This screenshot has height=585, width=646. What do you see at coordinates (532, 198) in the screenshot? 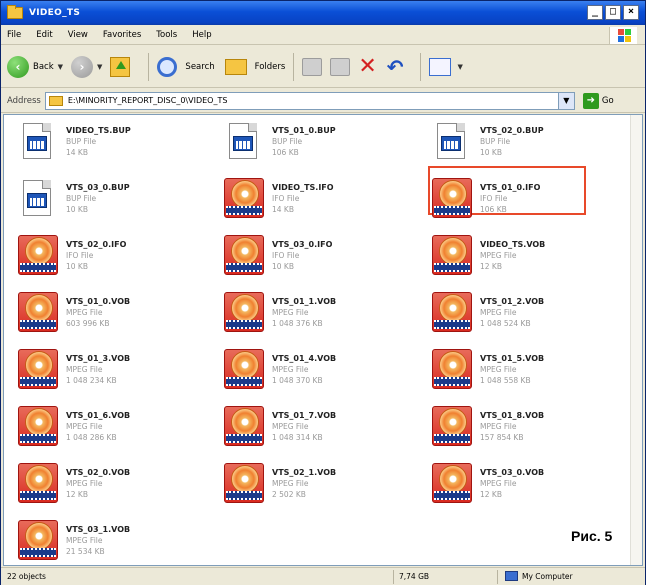
I see `file-item: VTS_01_0.IFO IFO File 106 KB` at bounding box center [532, 198].